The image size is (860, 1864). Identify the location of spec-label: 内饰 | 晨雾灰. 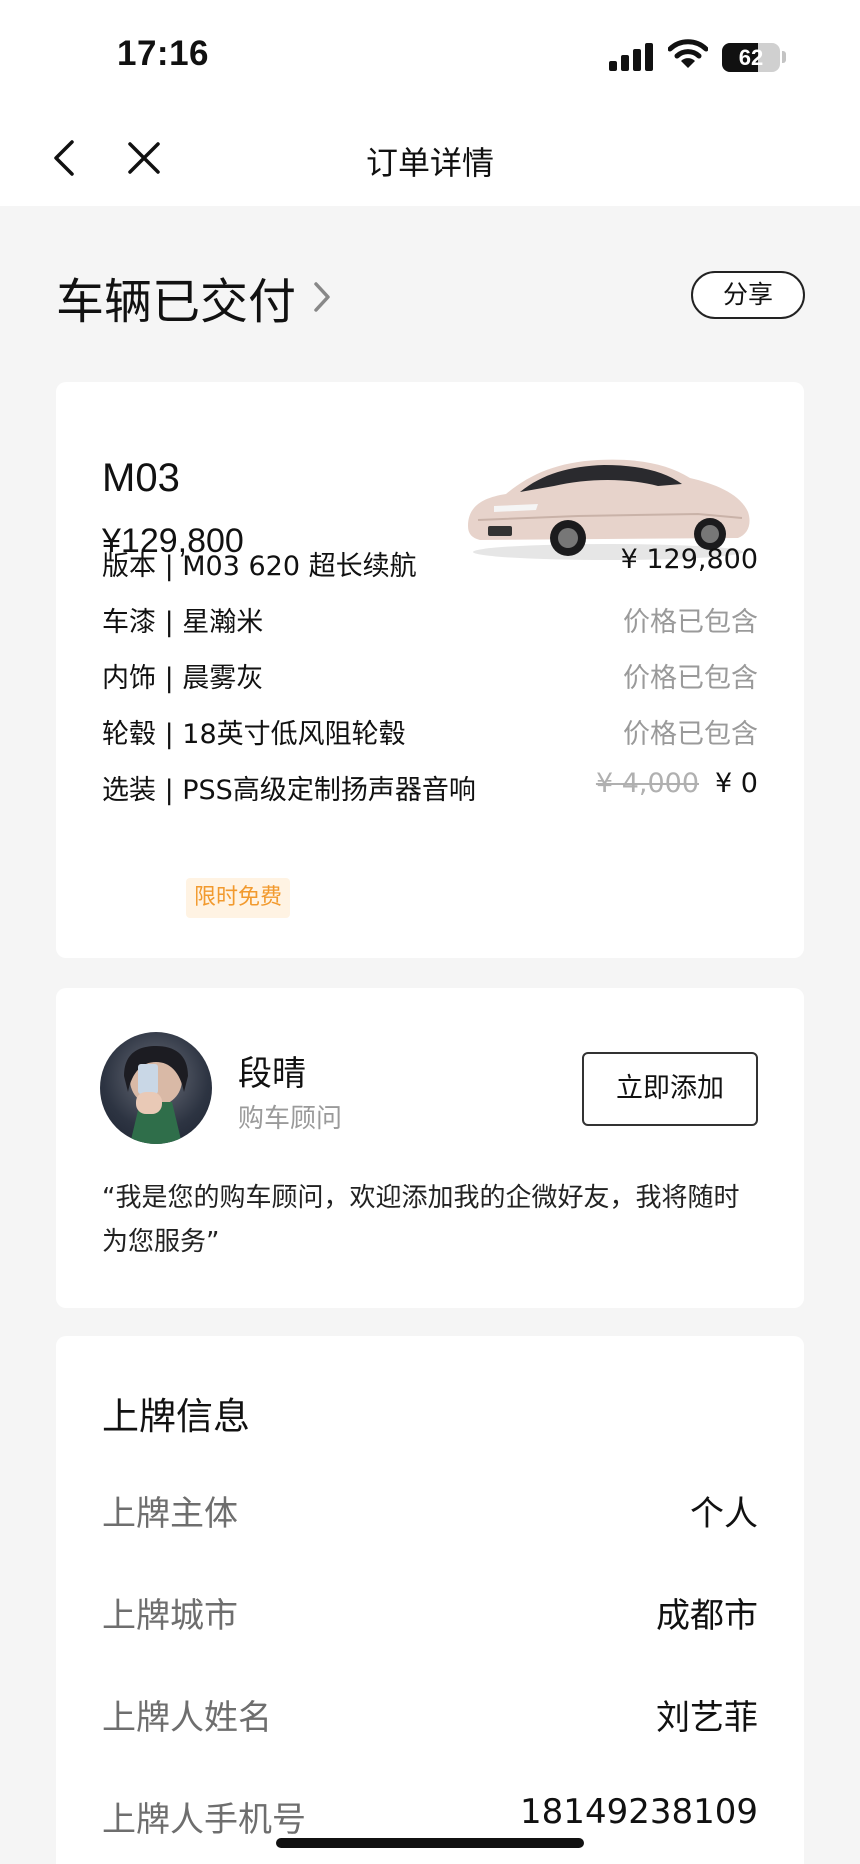
(183, 678).